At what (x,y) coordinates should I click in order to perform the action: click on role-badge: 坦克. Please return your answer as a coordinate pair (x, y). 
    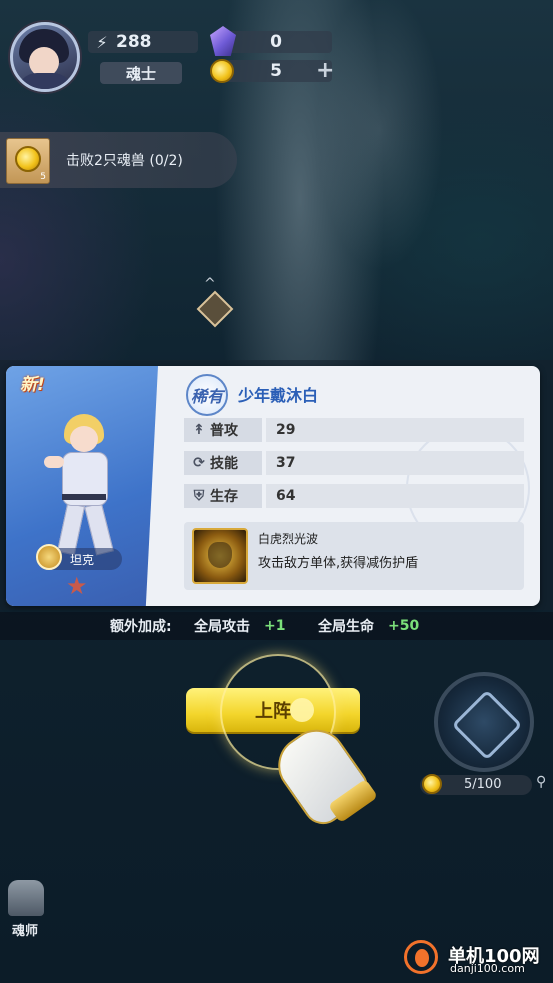
    Looking at the image, I should click on (79, 557).